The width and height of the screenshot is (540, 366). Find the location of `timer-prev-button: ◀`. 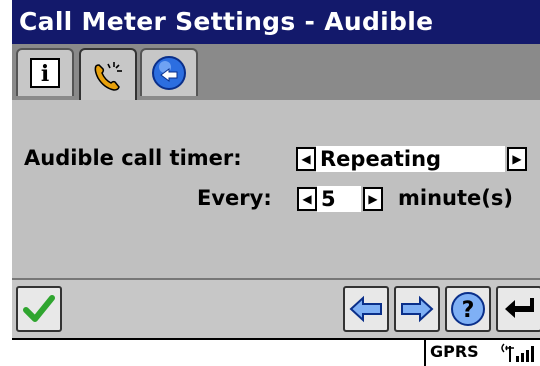

timer-prev-button: ◀ is located at coordinates (306, 159).